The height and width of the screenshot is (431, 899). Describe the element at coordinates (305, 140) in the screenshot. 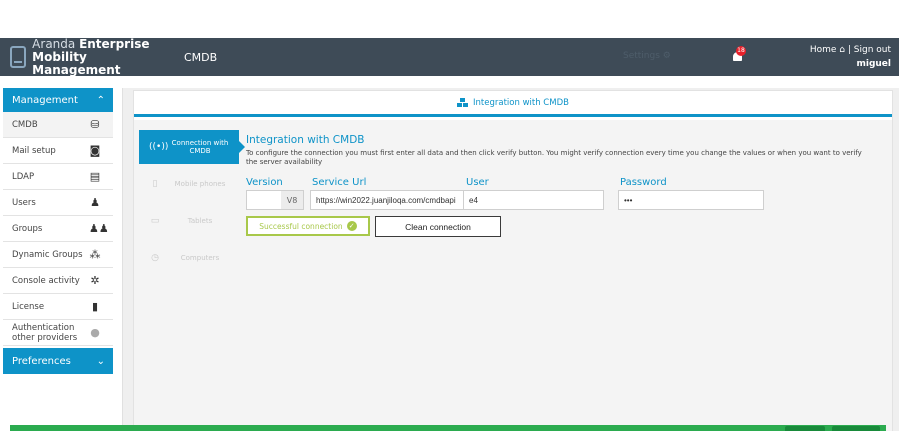

I see `form-title: Integration with CMDB` at that location.